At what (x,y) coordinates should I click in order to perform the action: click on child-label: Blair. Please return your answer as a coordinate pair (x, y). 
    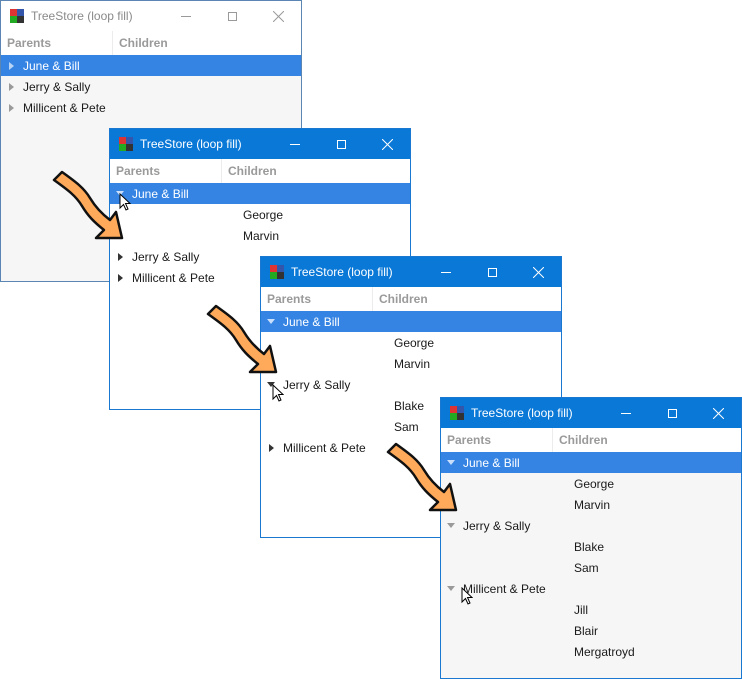
    Looking at the image, I should click on (586, 630).